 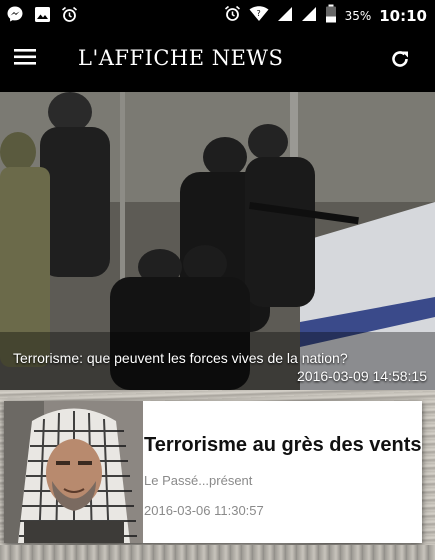 I want to click on battery-icon, so click(x=331, y=16).